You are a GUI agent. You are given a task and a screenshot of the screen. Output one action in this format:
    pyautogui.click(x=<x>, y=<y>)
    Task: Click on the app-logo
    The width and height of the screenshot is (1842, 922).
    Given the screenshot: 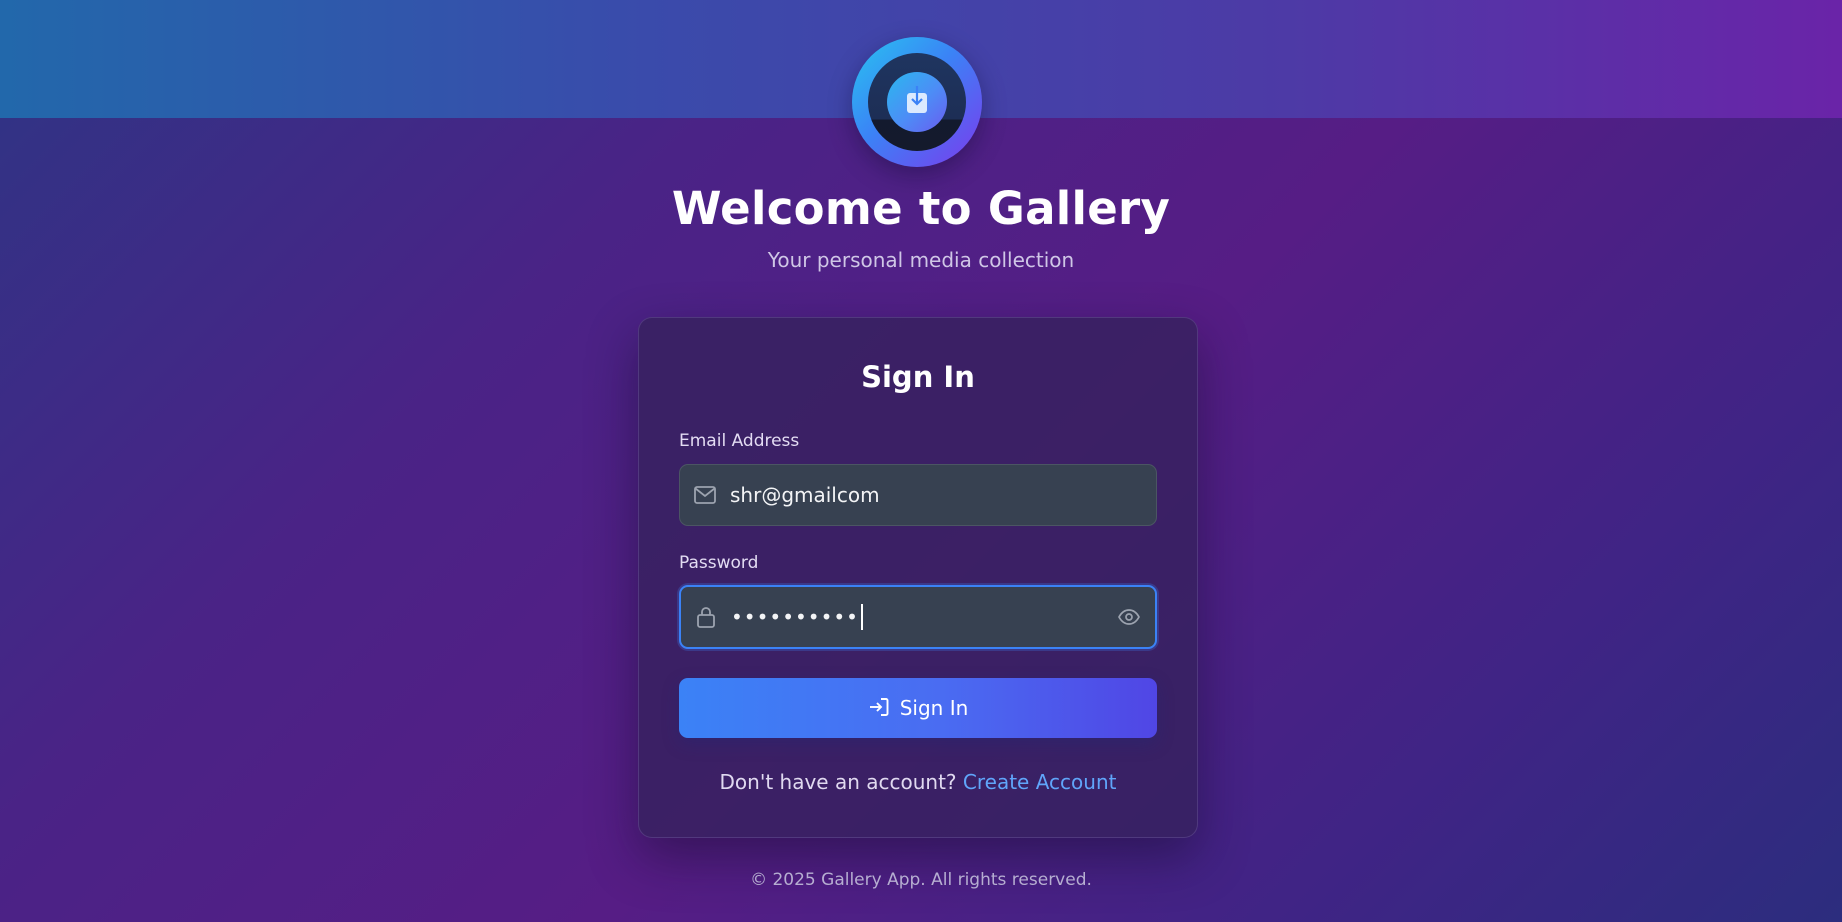 What is the action you would take?
    pyautogui.click(x=917, y=102)
    